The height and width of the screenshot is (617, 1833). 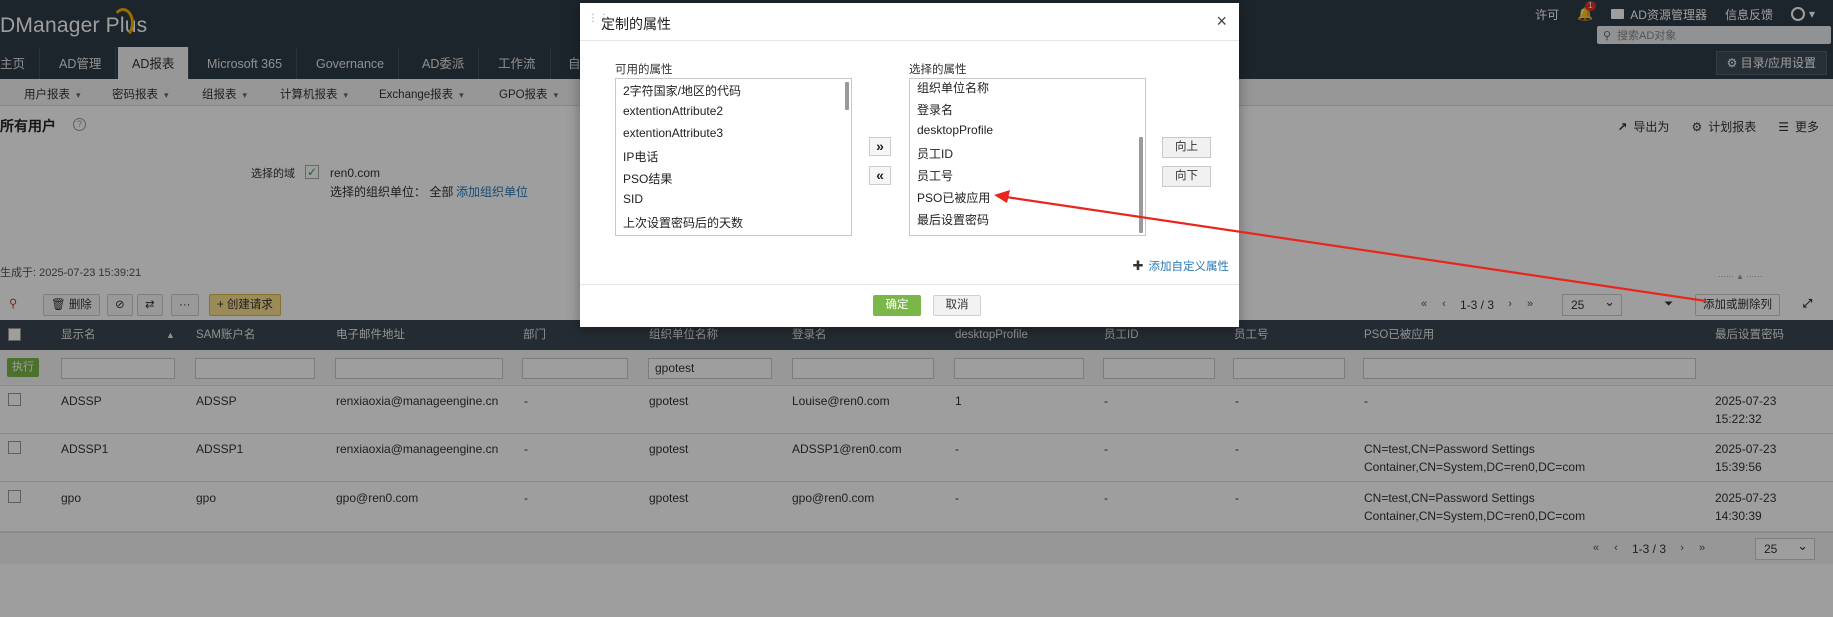 I want to click on ok-button: 确定, so click(x=897, y=305).